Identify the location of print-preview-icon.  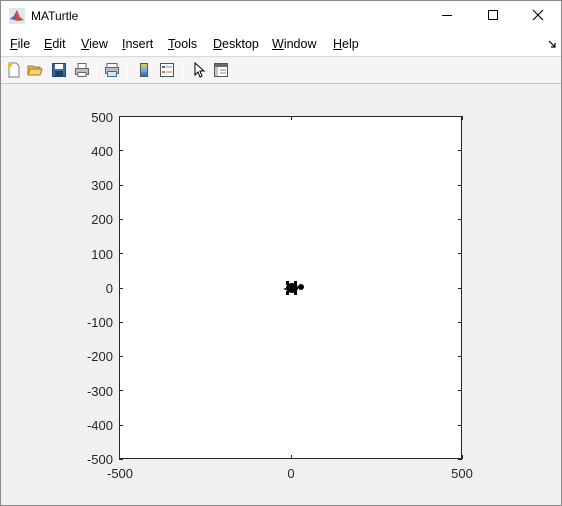
(112, 71).